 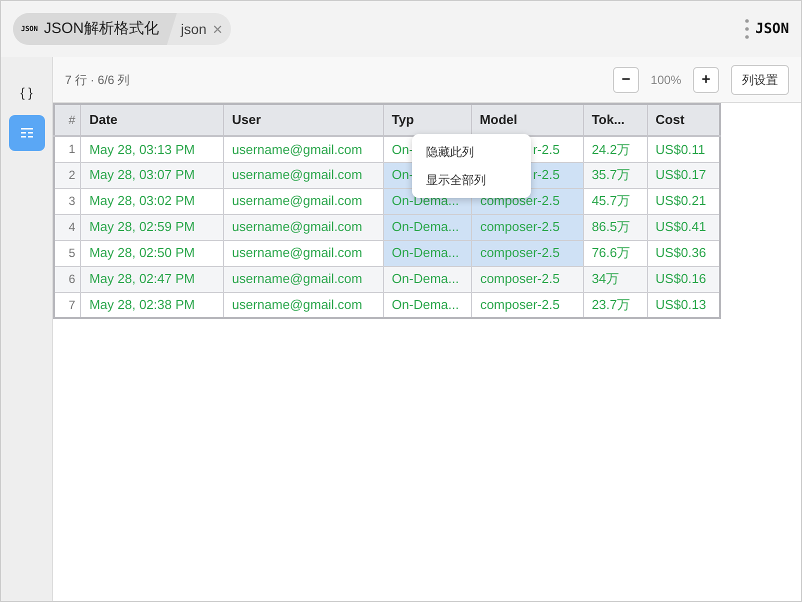 I want to click on zoom-level: 100%, so click(x=666, y=80).